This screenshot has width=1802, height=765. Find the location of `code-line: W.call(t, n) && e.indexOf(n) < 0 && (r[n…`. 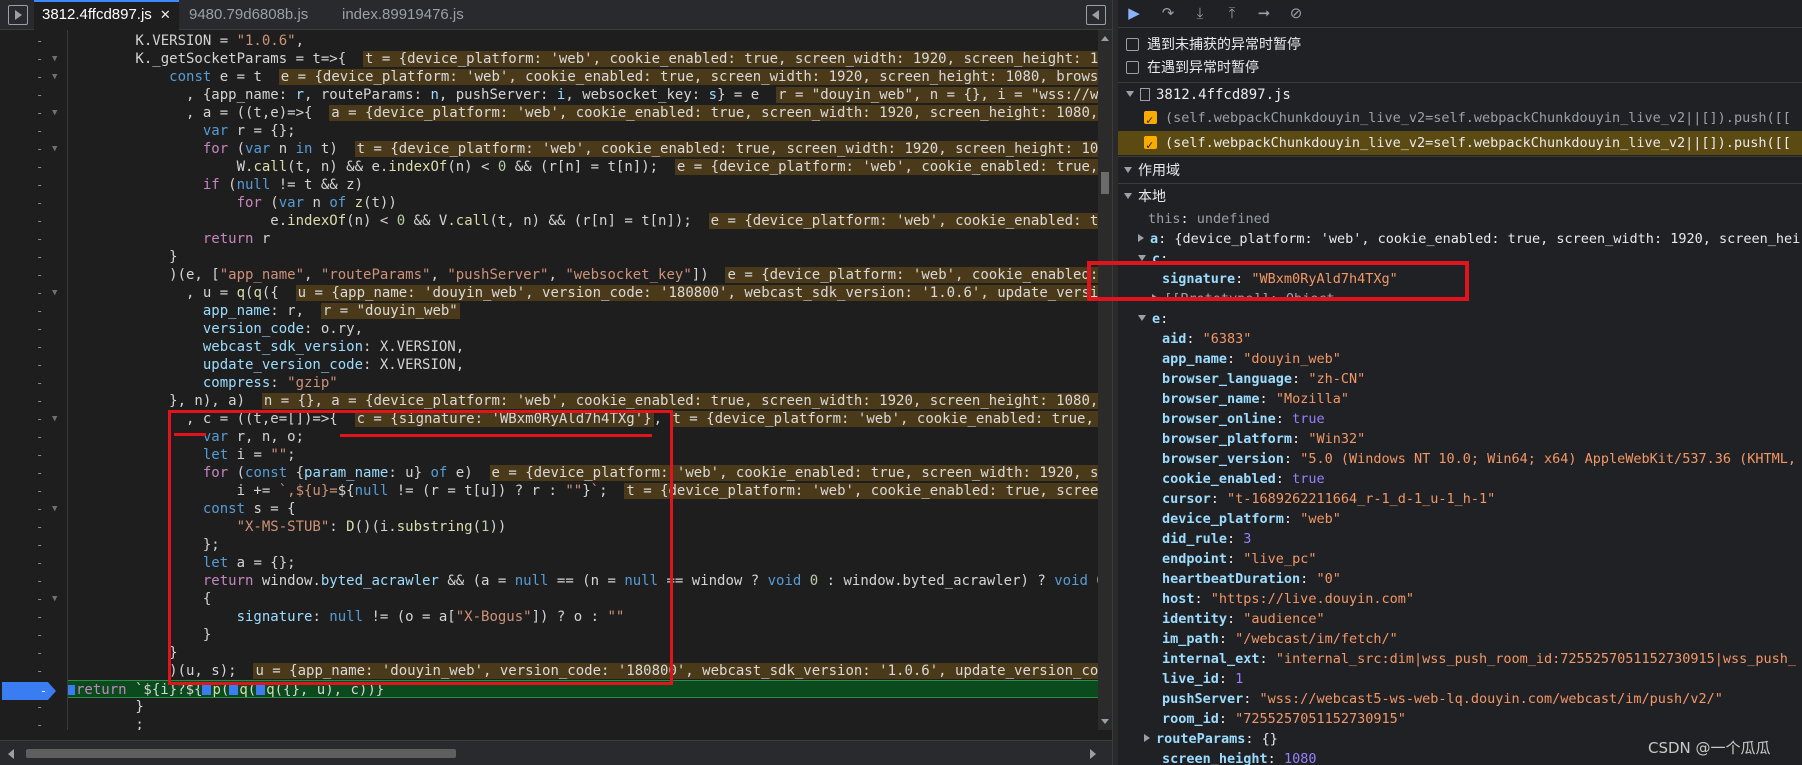

code-line: W.call(t, n) && e.indexOf(n) < 0 && (r[n… is located at coordinates (583, 167).